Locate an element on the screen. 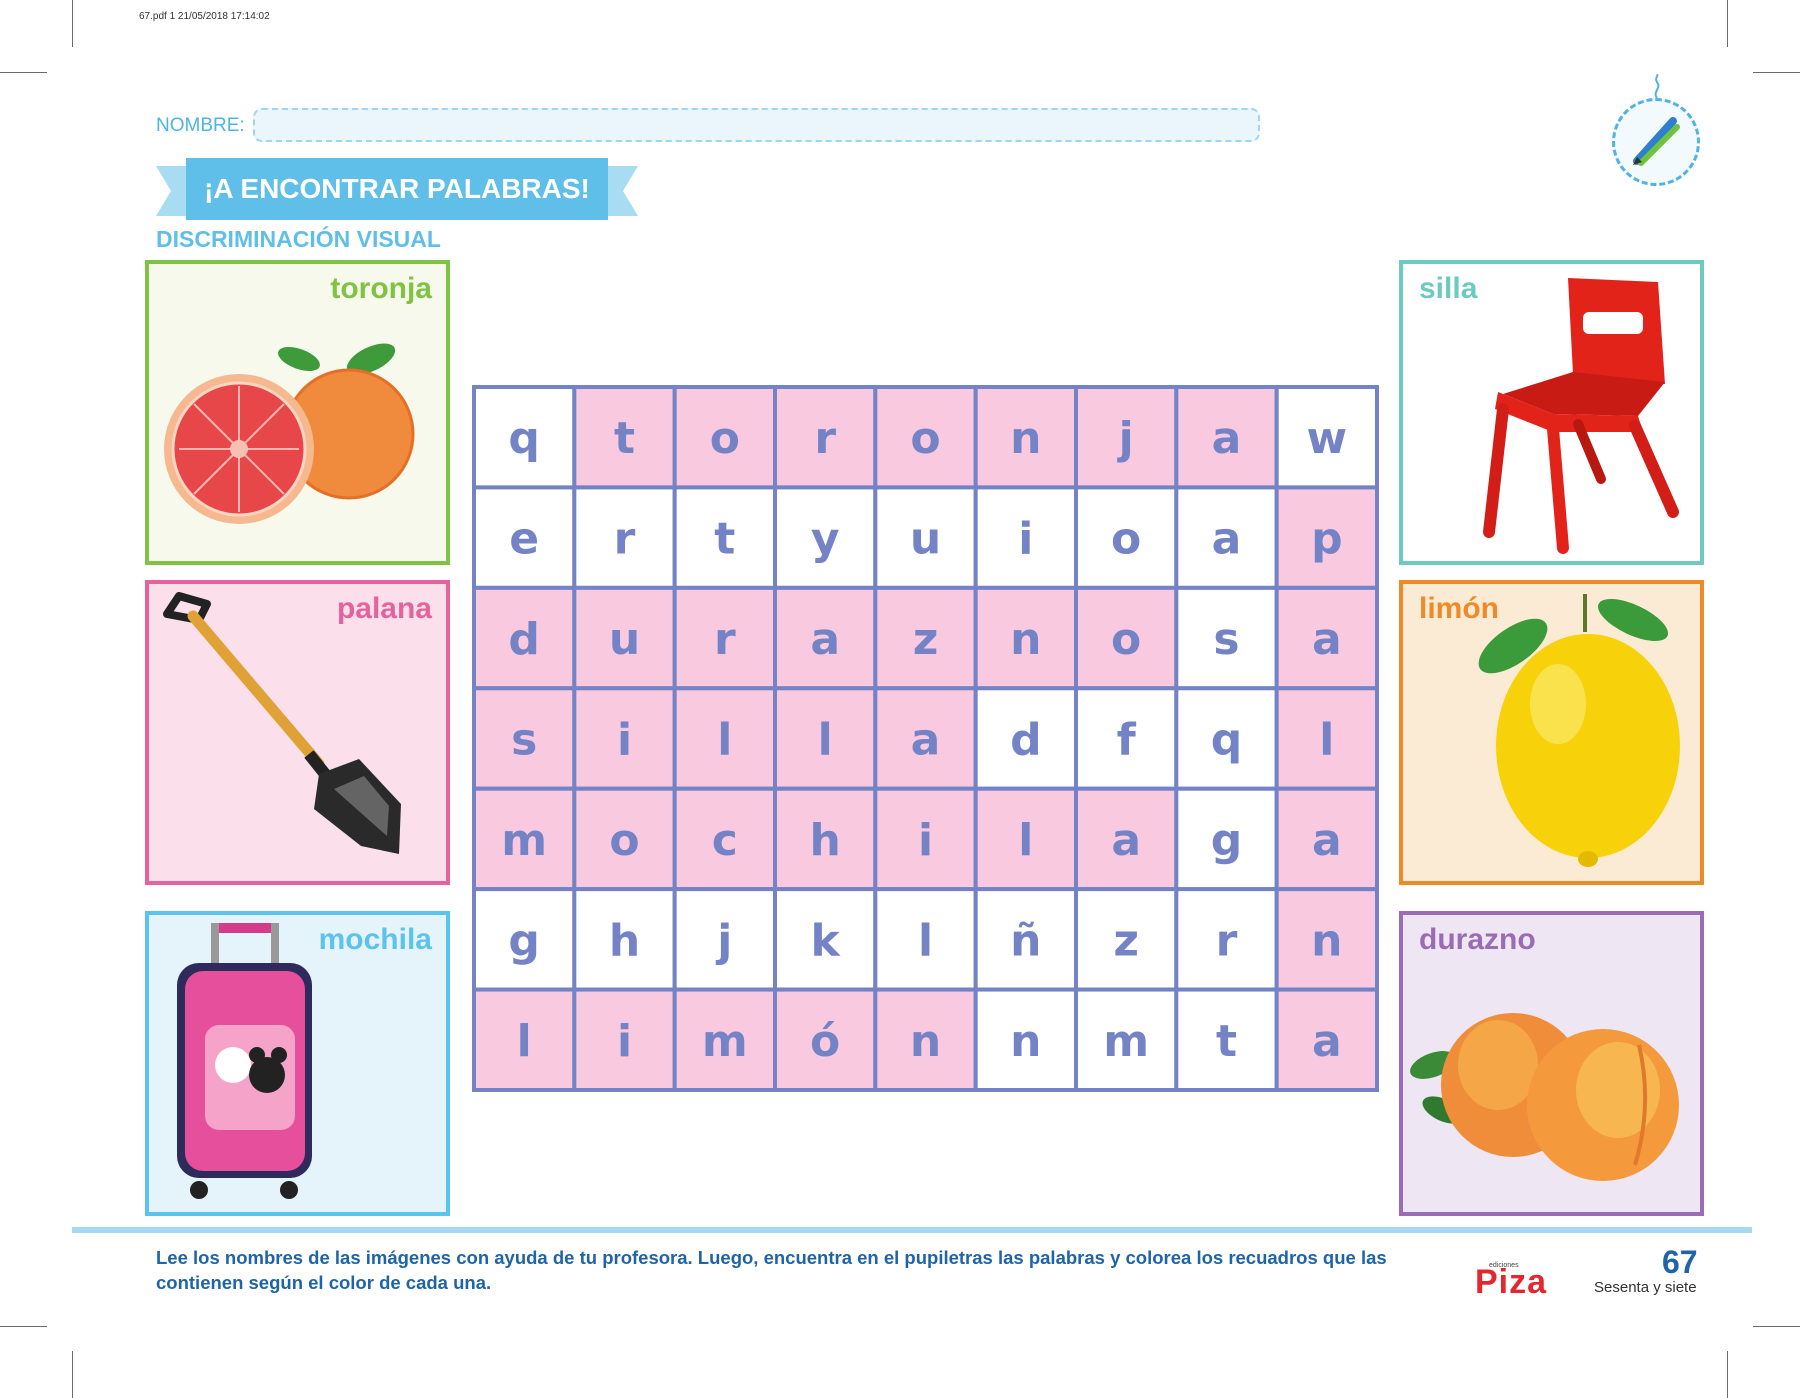 This screenshot has height=1398, width=1800. name-field is located at coordinates (756, 125).